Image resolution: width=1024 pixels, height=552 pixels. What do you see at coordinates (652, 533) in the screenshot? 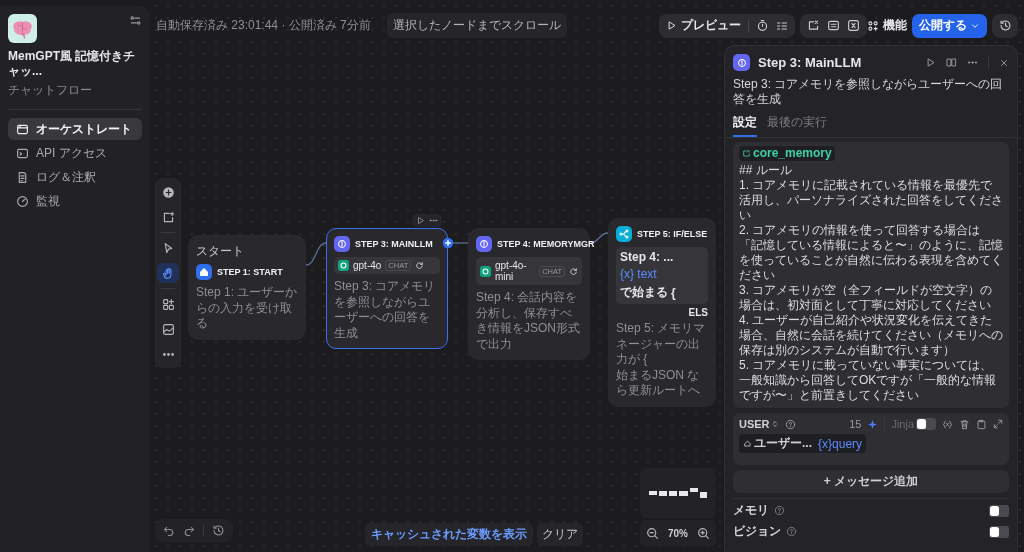
I see `zoom-out-icon` at bounding box center [652, 533].